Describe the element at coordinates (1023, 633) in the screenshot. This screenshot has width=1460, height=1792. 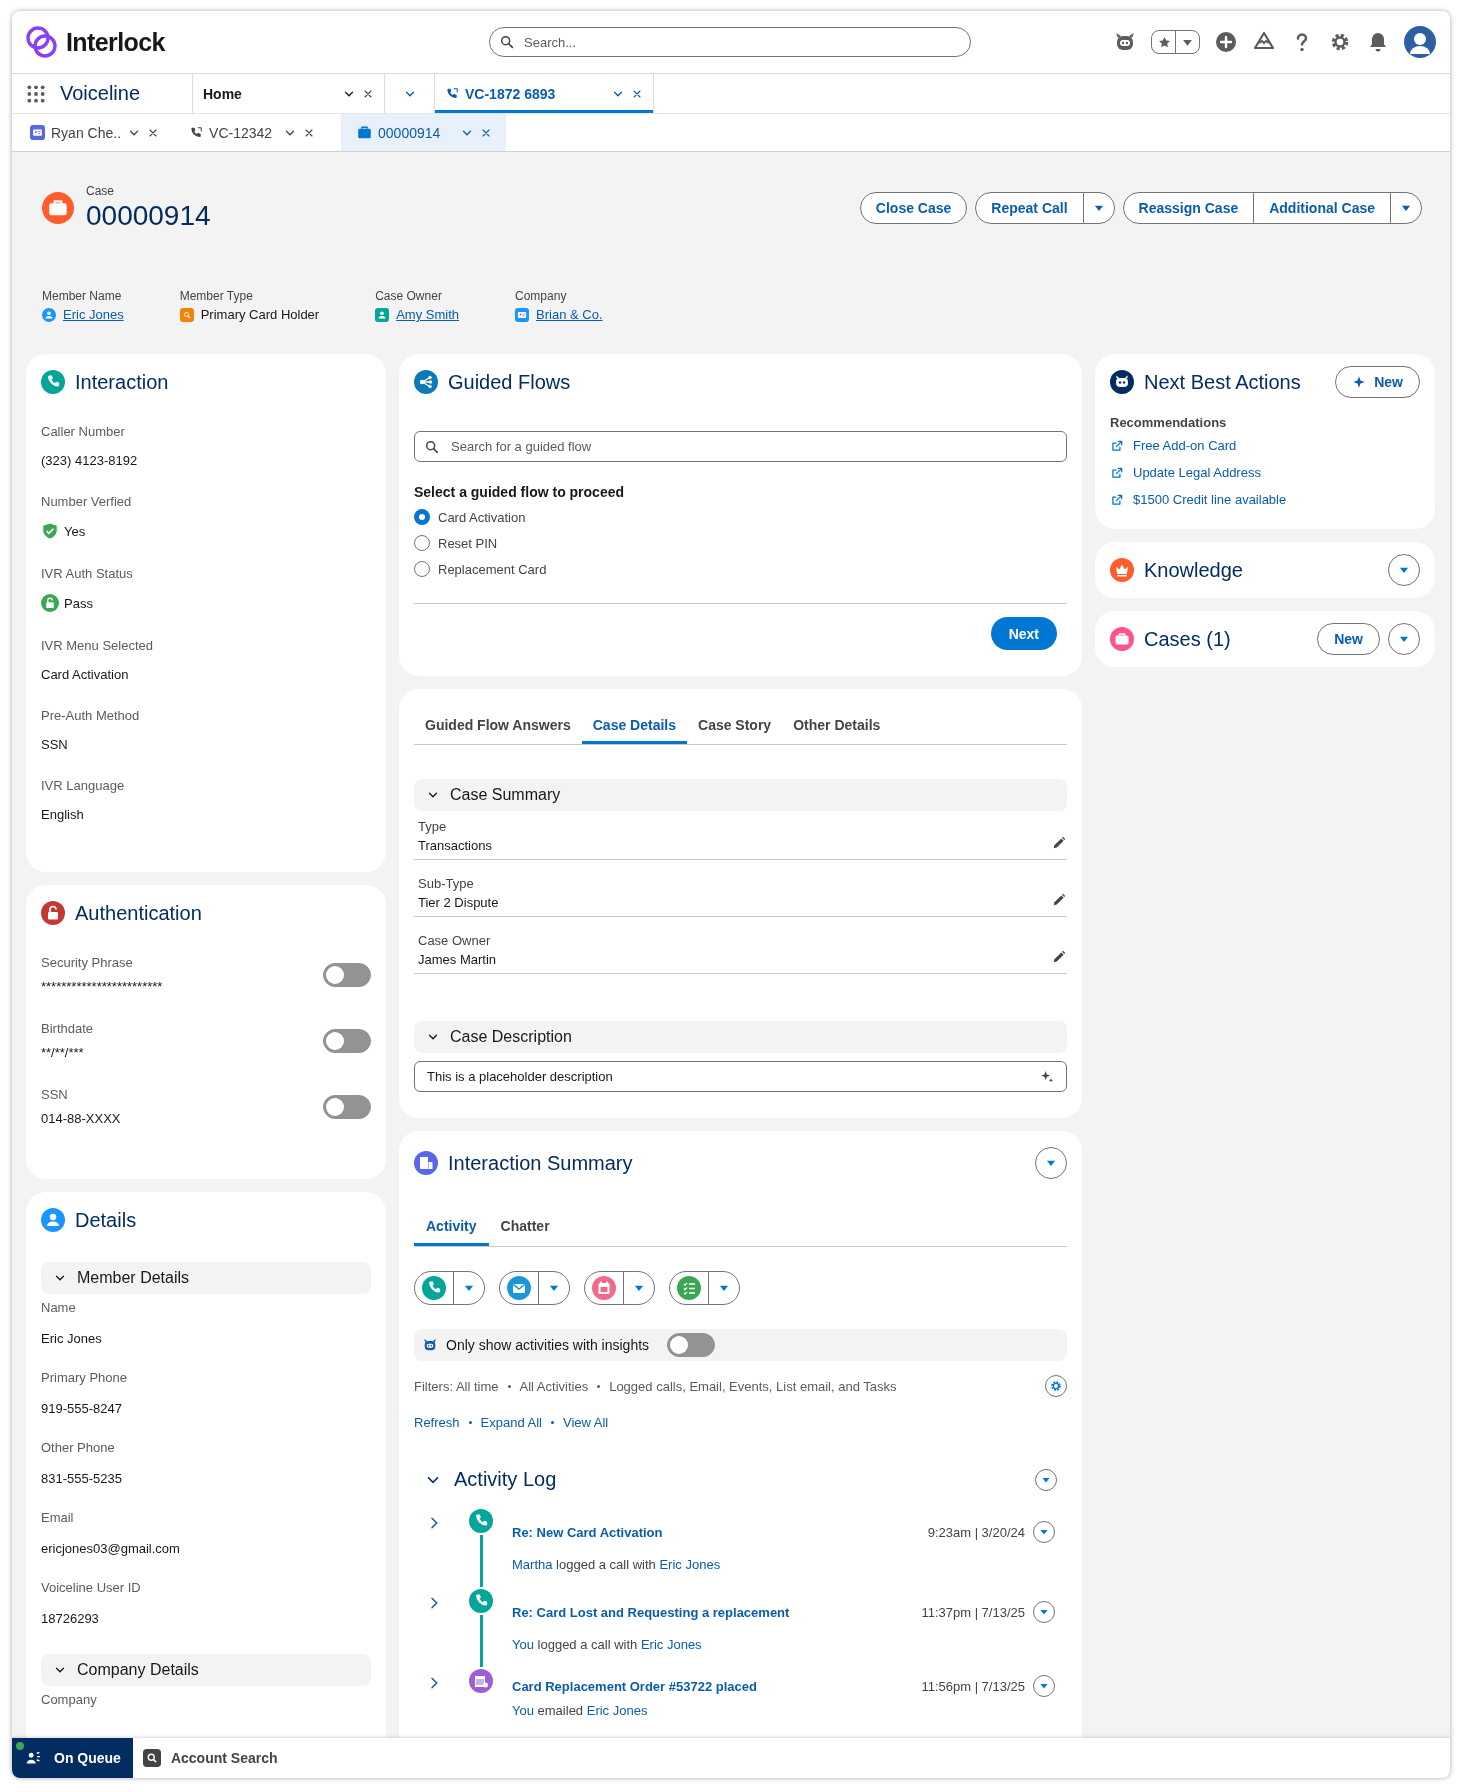
I see `next-button: Next` at that location.